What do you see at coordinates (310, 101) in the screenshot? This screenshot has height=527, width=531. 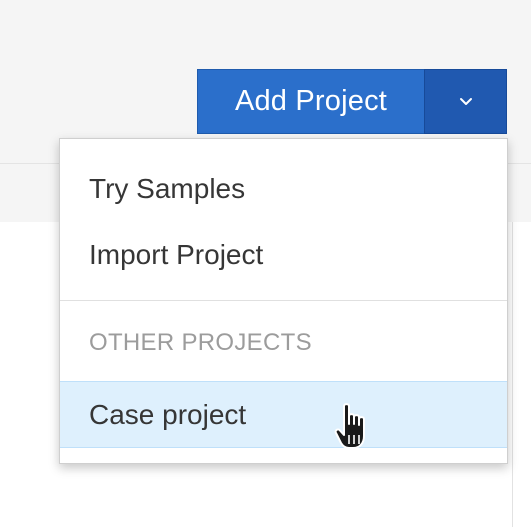 I see `add-project-button: Add Project` at bounding box center [310, 101].